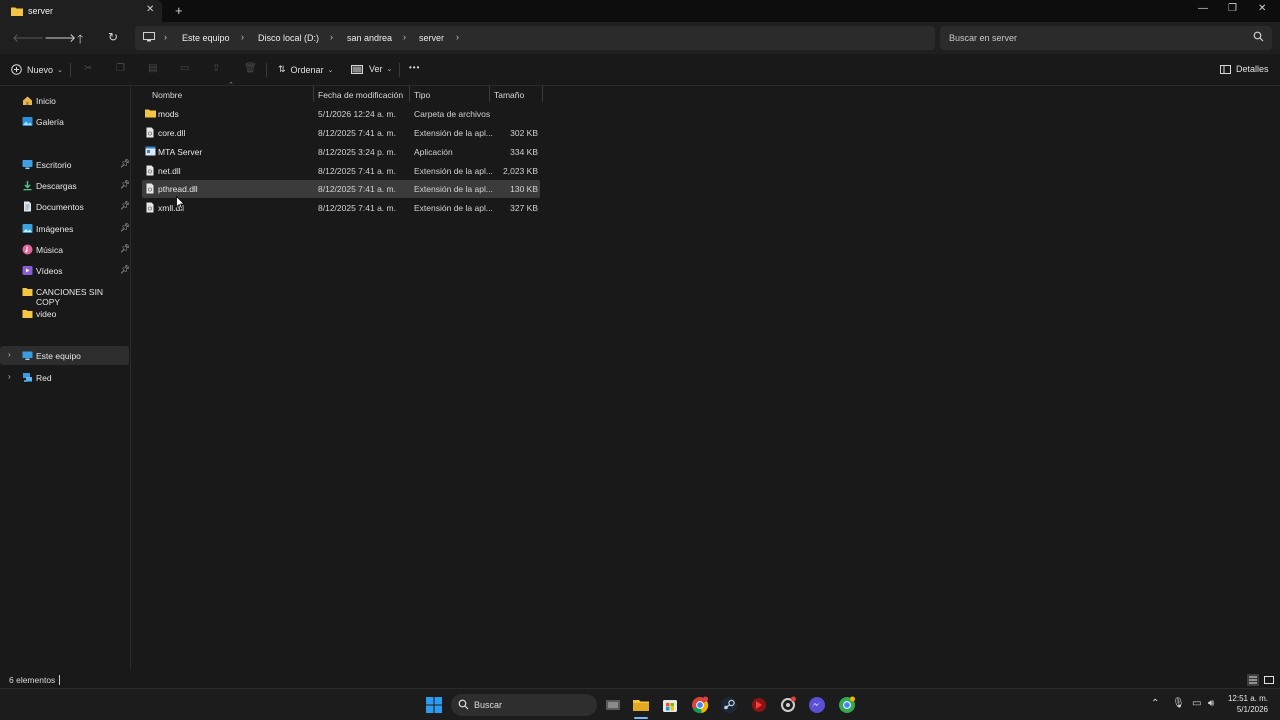  Describe the element at coordinates (817, 705) in the screenshot. I see `messenger-icon` at that location.